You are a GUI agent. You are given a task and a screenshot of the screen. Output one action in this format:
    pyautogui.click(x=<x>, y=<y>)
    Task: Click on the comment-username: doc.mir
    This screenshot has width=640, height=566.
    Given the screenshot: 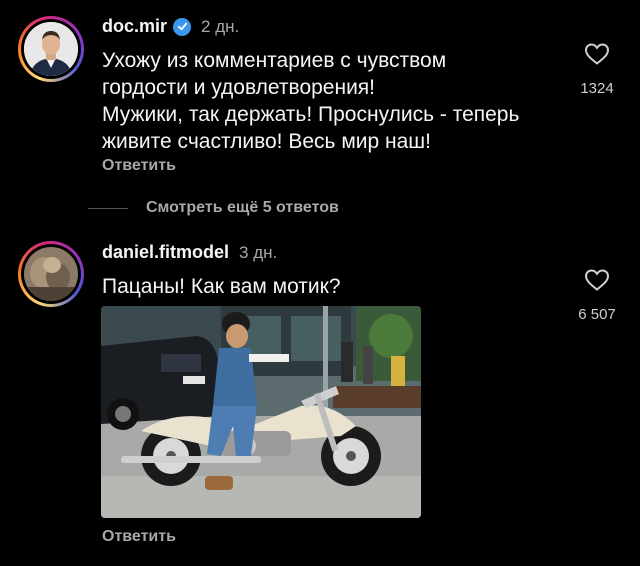 What is the action you would take?
    pyautogui.click(x=134, y=26)
    